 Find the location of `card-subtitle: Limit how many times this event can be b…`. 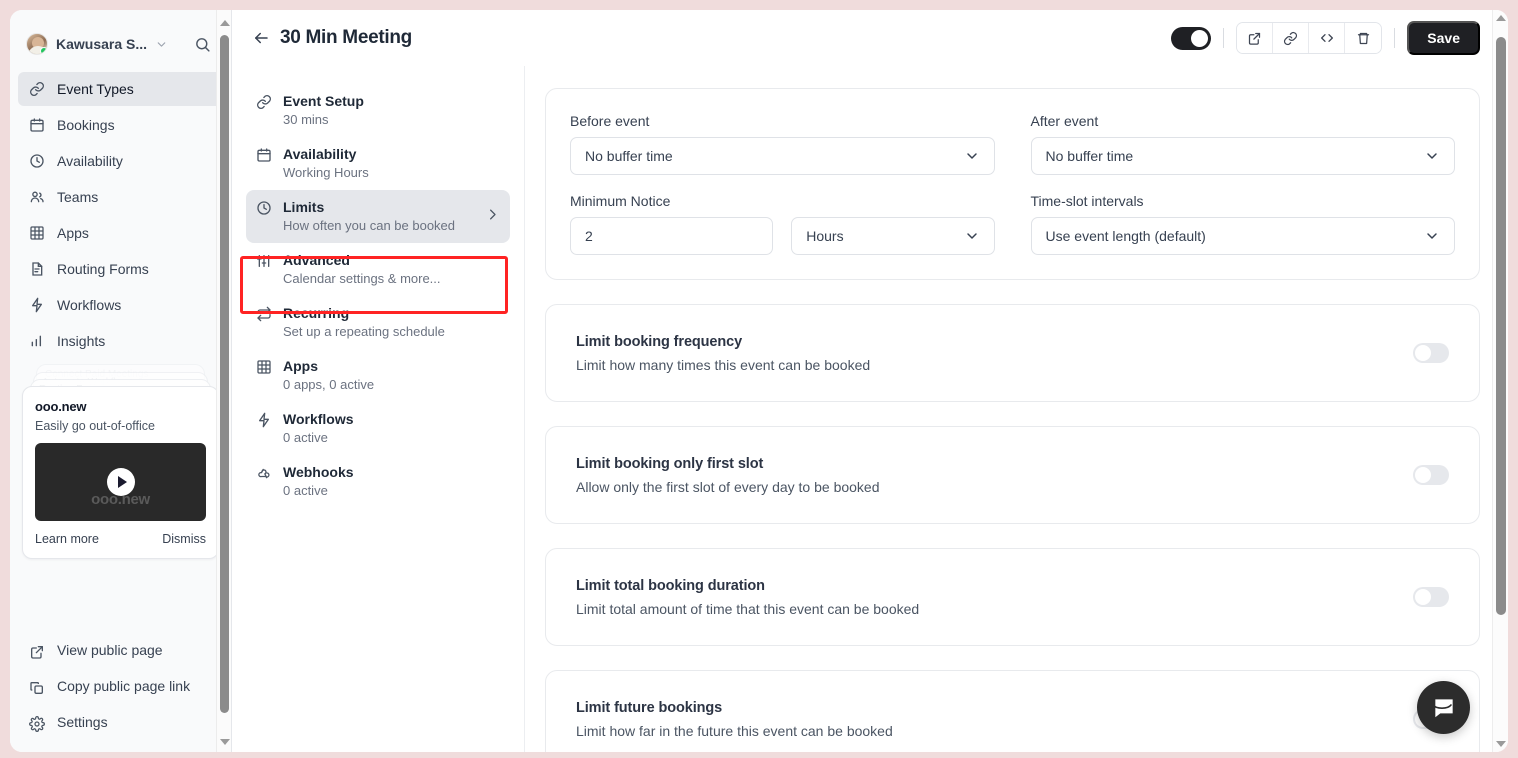

card-subtitle: Limit how many times this event can be b… is located at coordinates (723, 364).